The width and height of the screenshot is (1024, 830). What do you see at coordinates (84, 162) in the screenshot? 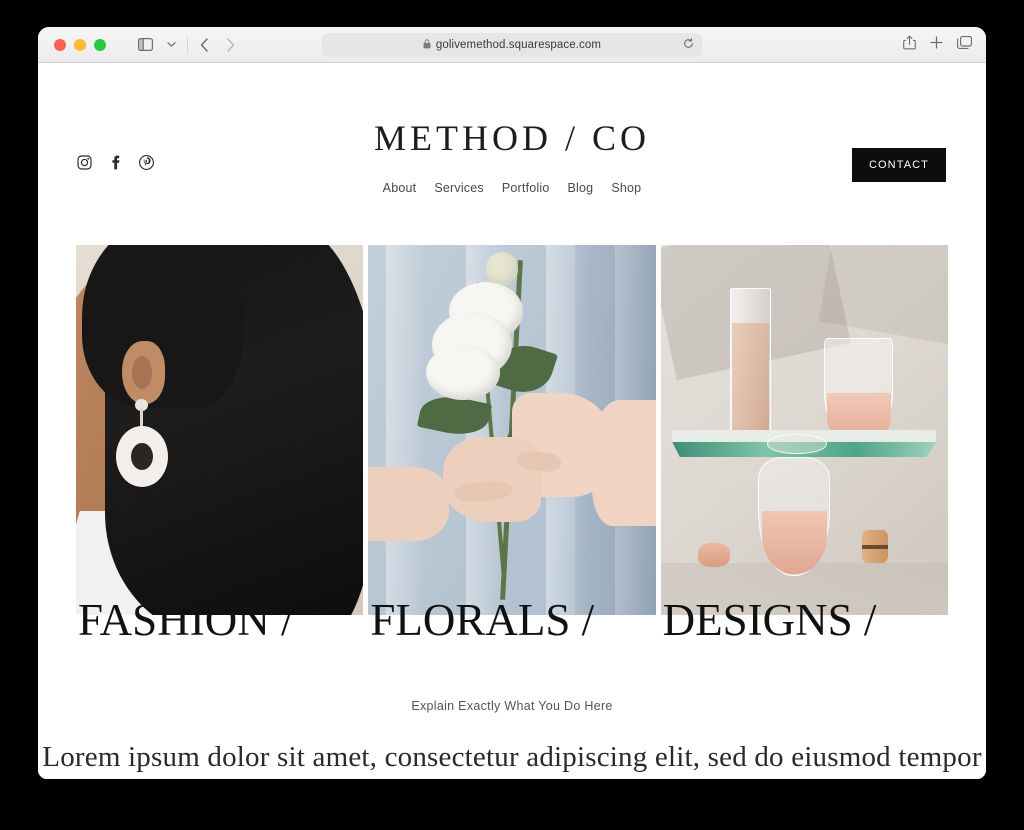
I see `instagram-icon` at bounding box center [84, 162].